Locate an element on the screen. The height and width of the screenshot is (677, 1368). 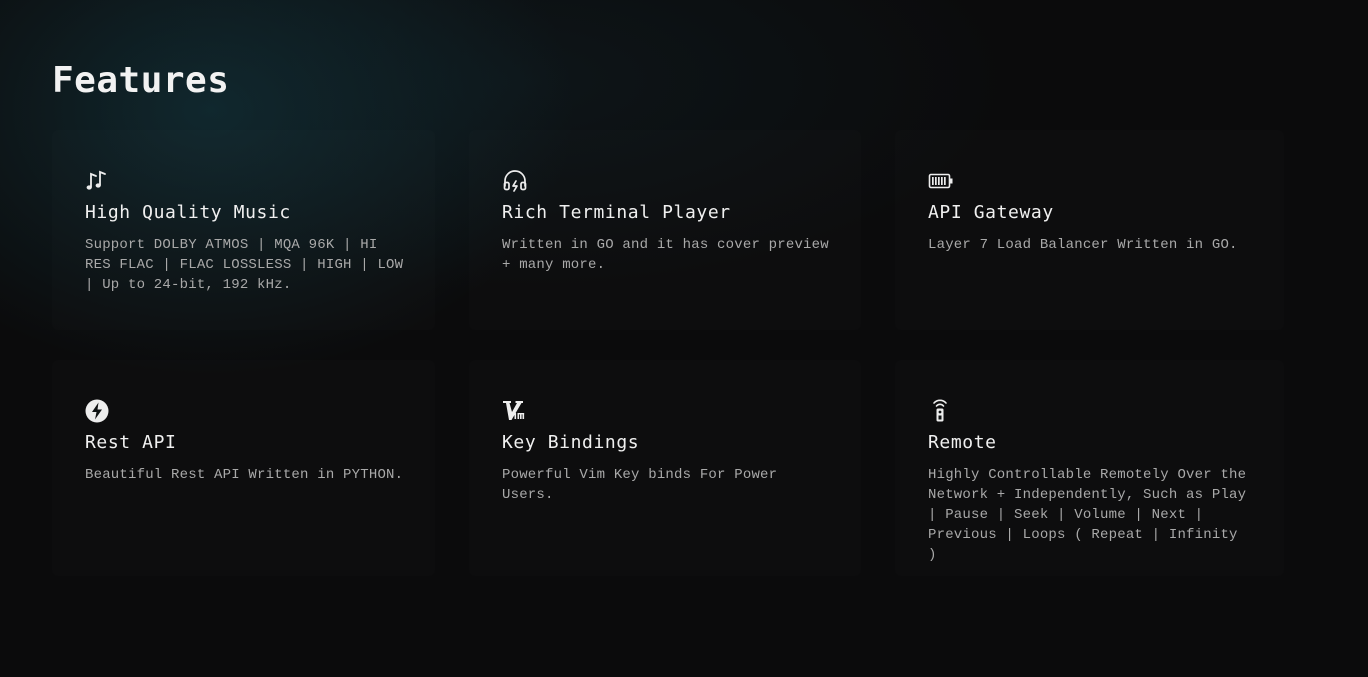
feature-title: Key Bindings is located at coordinates (571, 442).